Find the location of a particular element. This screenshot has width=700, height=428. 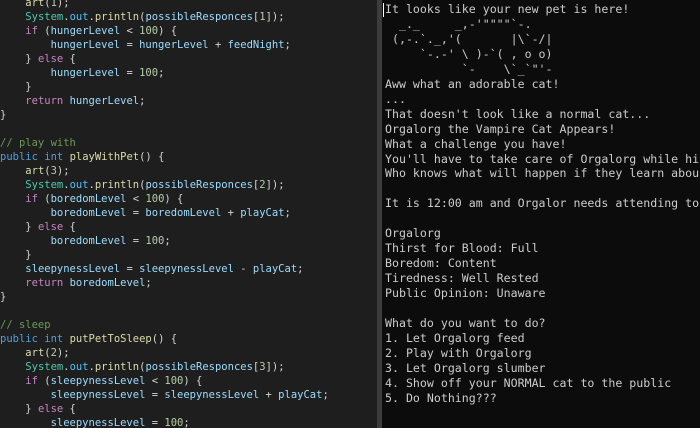

code-line: sleepynessLevel = 100; is located at coordinates (95, 422).